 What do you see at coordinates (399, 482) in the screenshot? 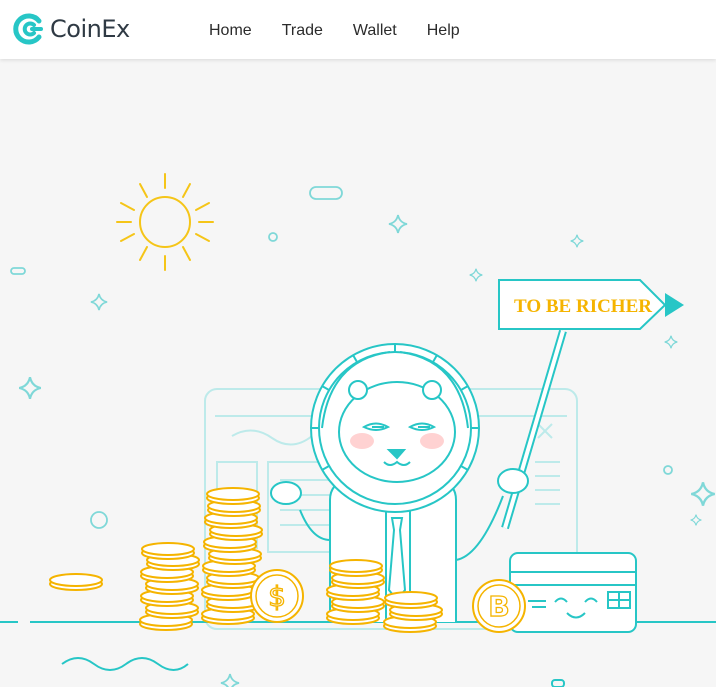
I see `lion-mascot` at bounding box center [399, 482].